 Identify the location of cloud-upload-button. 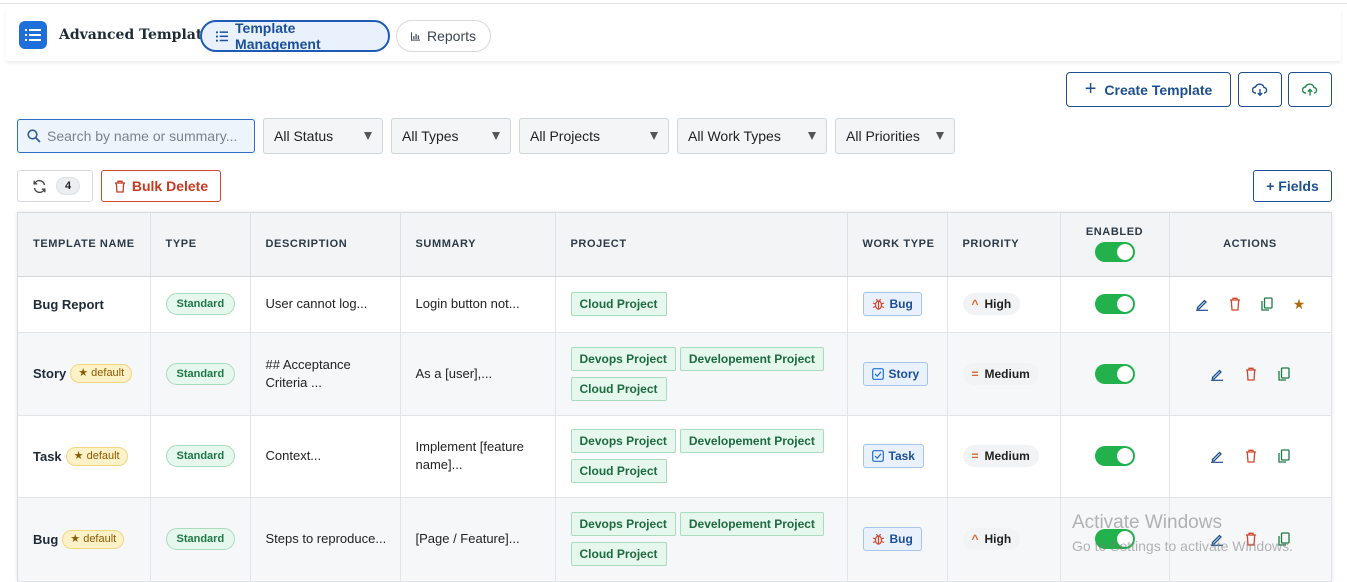
(1310, 89).